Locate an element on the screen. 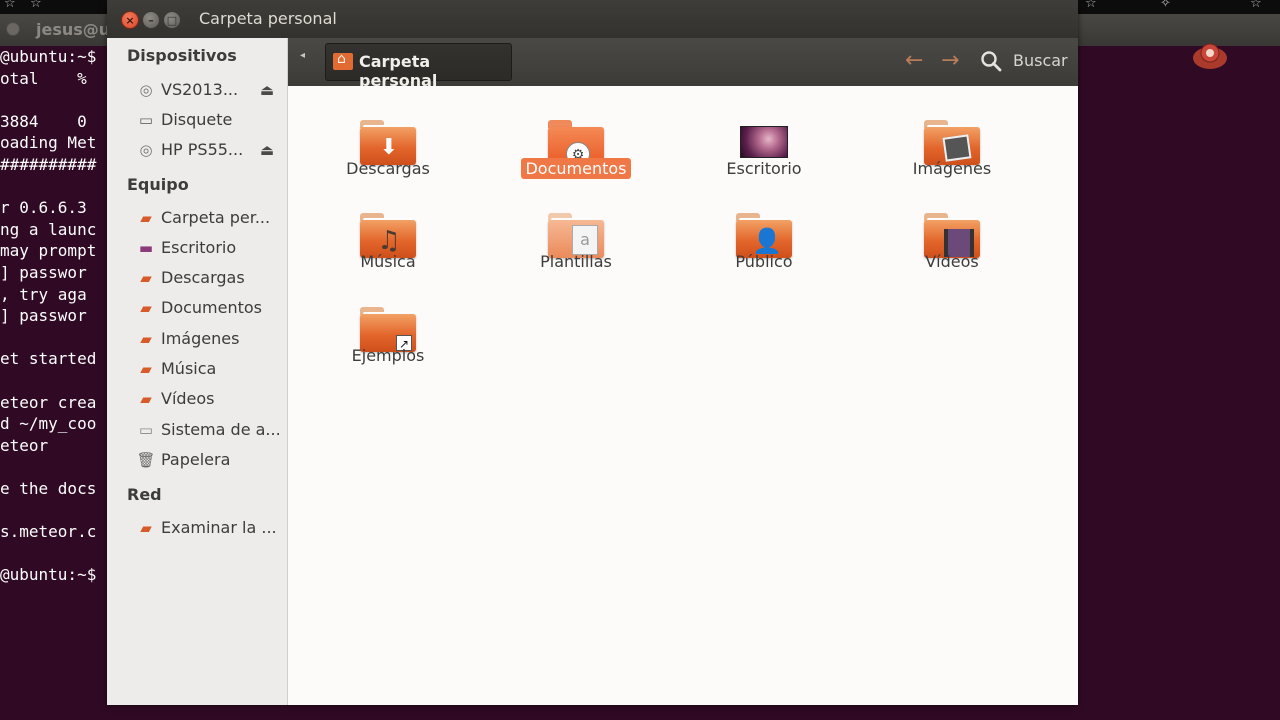  file-item-publico: 👤 Público is located at coordinates (764, 239).